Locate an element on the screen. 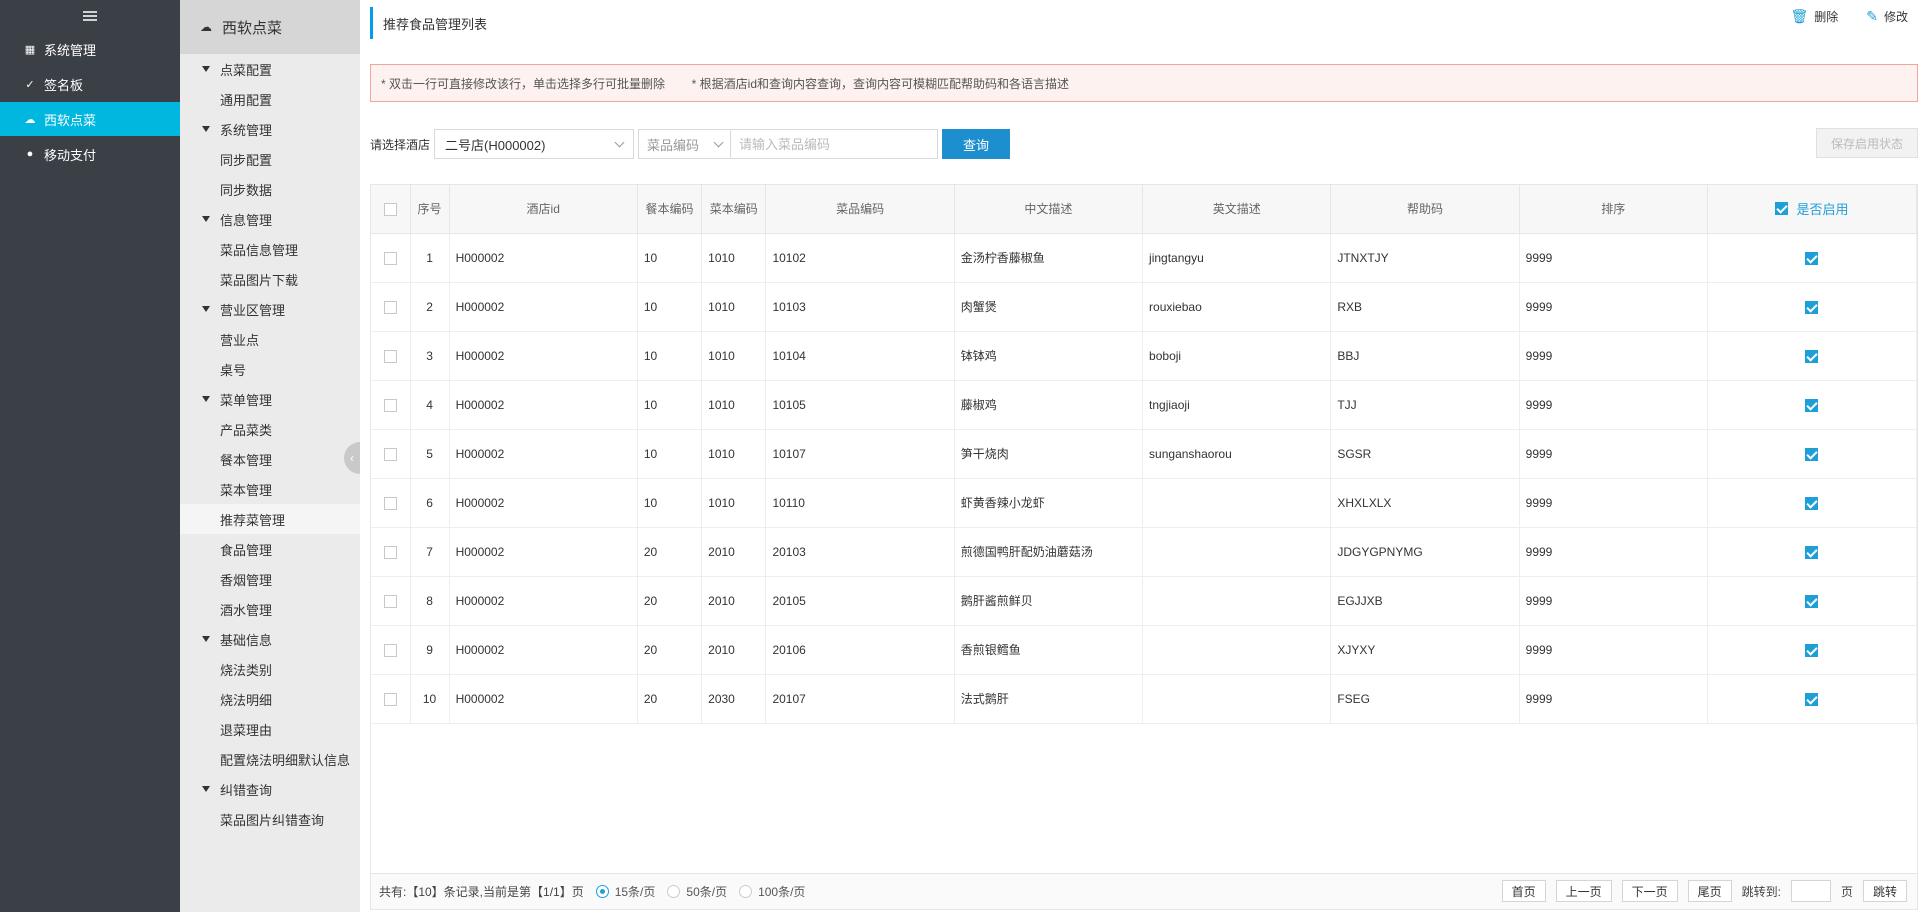 This screenshot has width=1920, height=912. table-row: 8 H000002 20 2010 20105 鹅肝酱煎鲜贝 EGJJXB 9999 is located at coordinates (1144, 601).